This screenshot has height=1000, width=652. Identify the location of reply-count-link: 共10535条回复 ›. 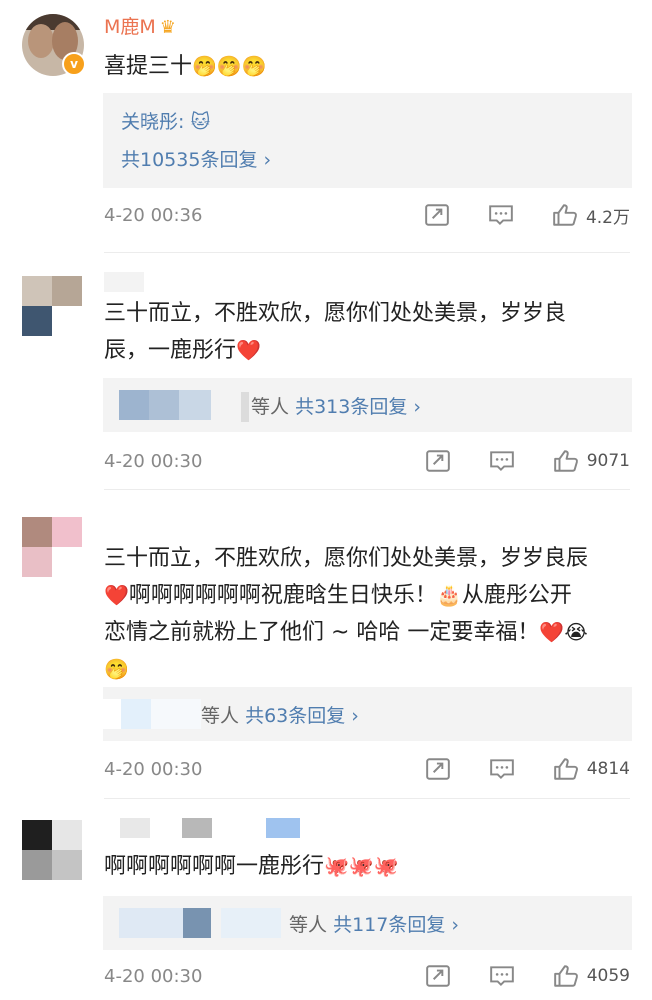
(196, 158).